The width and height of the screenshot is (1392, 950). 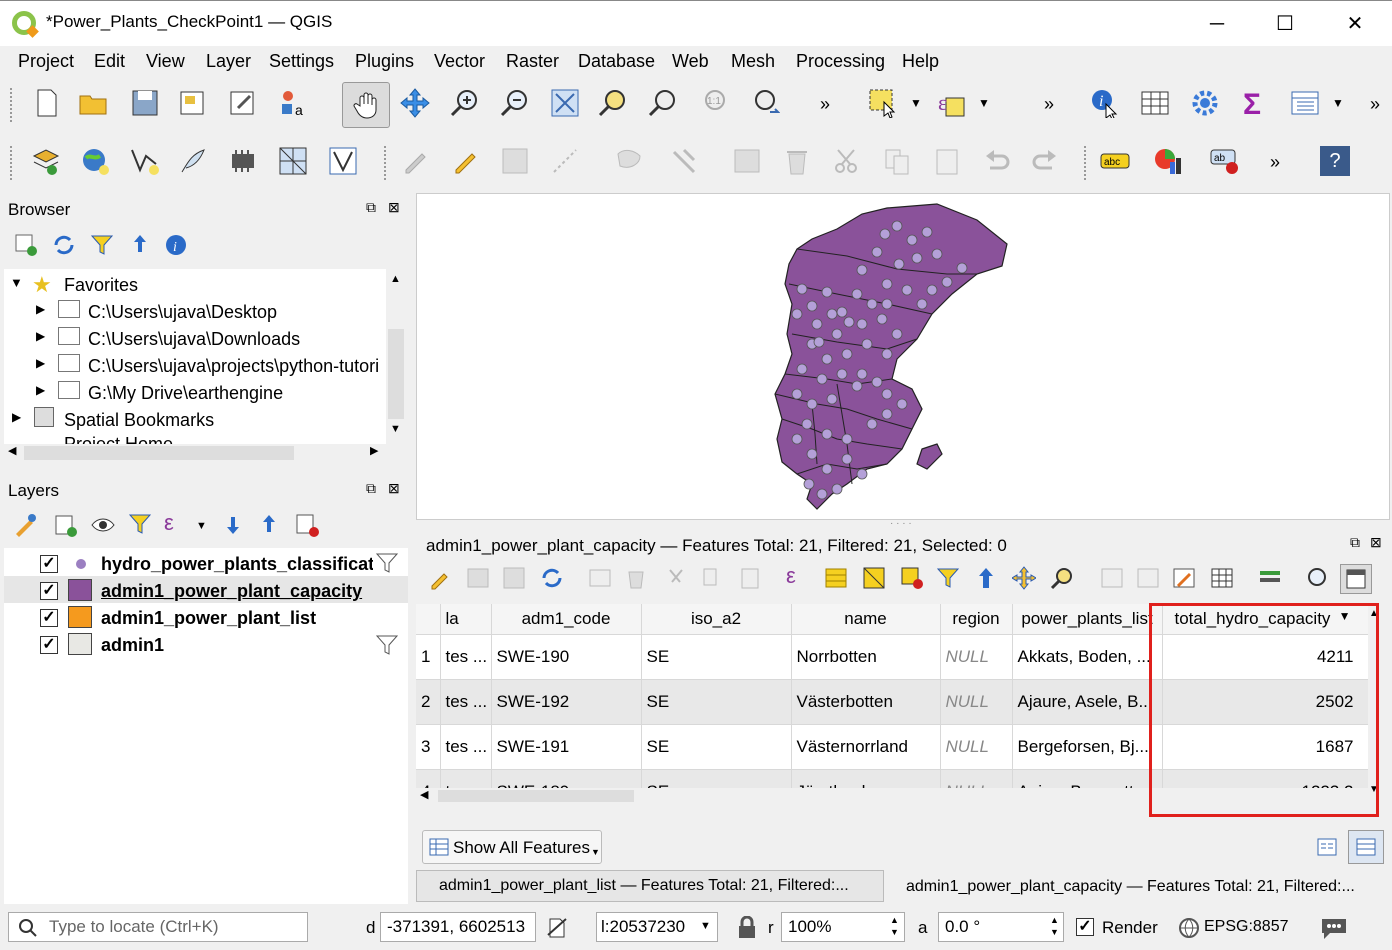 I want to click on maximize-button: ☐, so click(x=1285, y=24).